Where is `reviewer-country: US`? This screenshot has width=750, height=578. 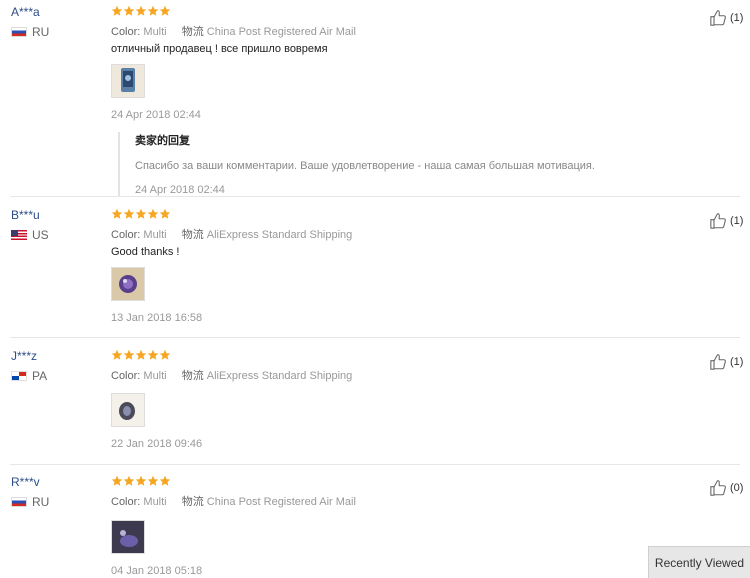
reviewer-country: US is located at coordinates (30, 235).